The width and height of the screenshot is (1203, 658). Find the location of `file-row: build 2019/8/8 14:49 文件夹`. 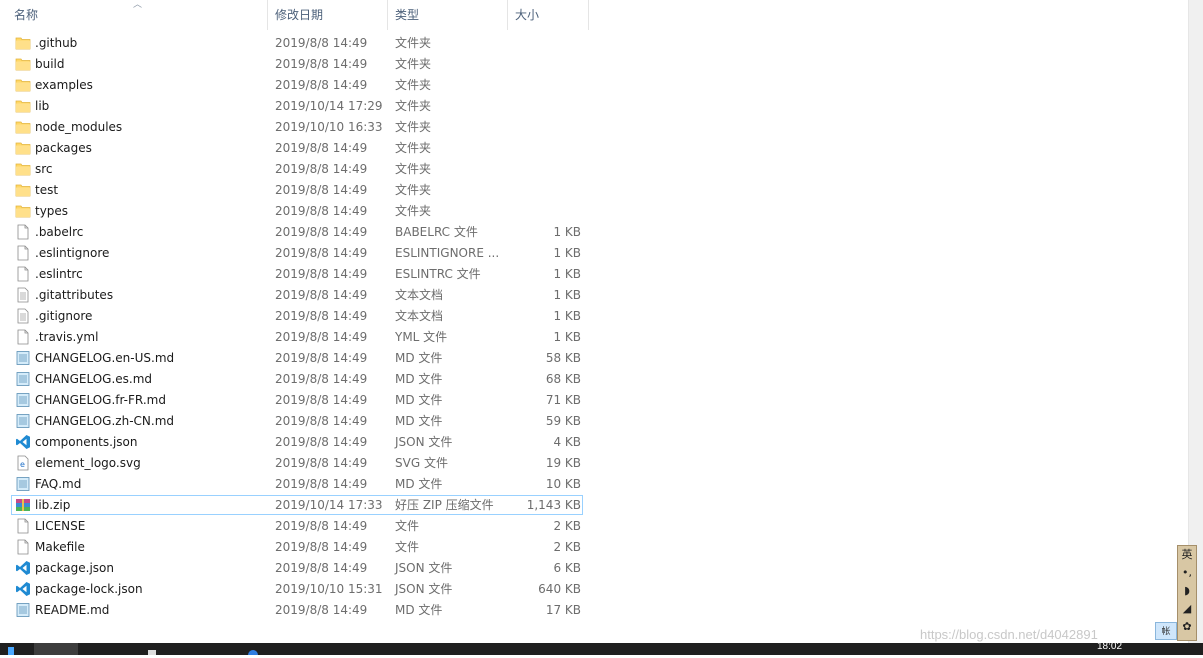

file-row: build 2019/8/8 14:49 文件夹 is located at coordinates (594, 64).